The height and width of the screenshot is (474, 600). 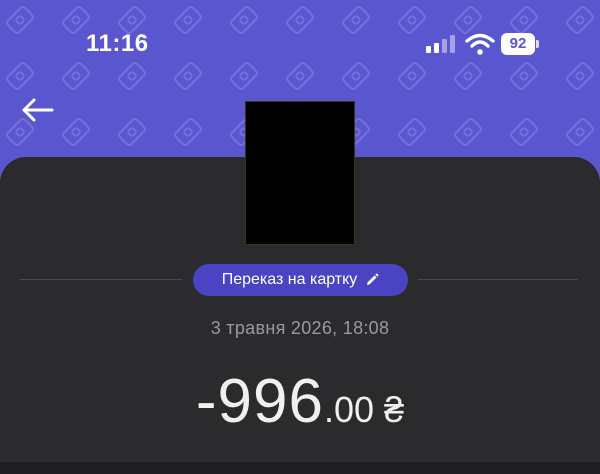 What do you see at coordinates (349, 409) in the screenshot?
I see `amount-decimal: .00` at bounding box center [349, 409].